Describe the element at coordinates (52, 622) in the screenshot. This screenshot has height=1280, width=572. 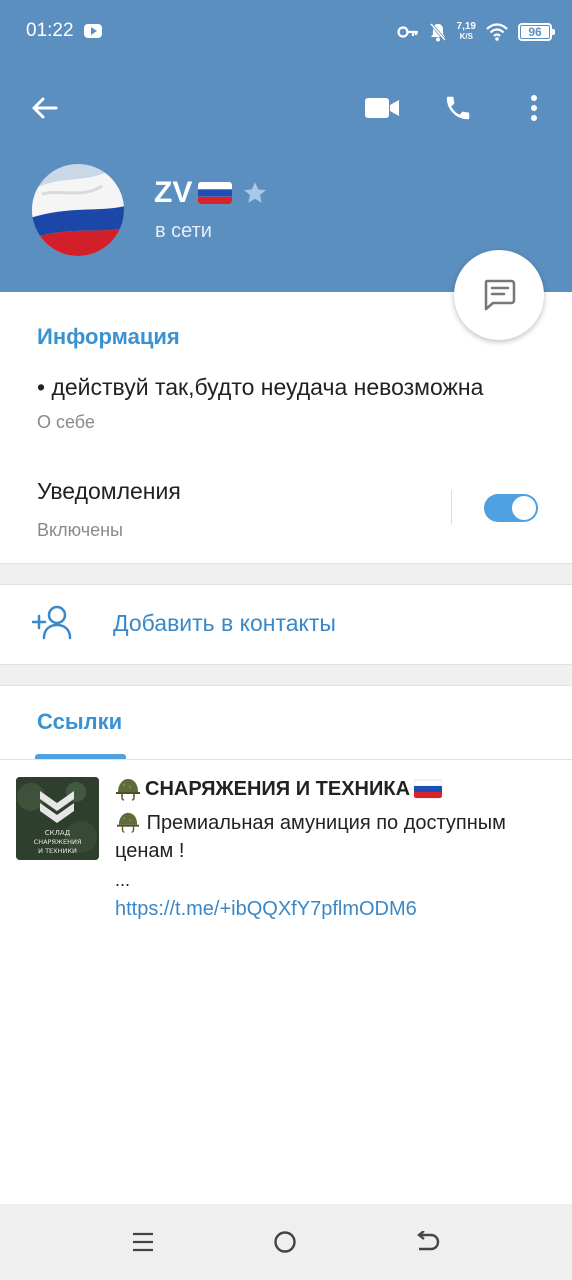
I see `add-user-icon` at that location.